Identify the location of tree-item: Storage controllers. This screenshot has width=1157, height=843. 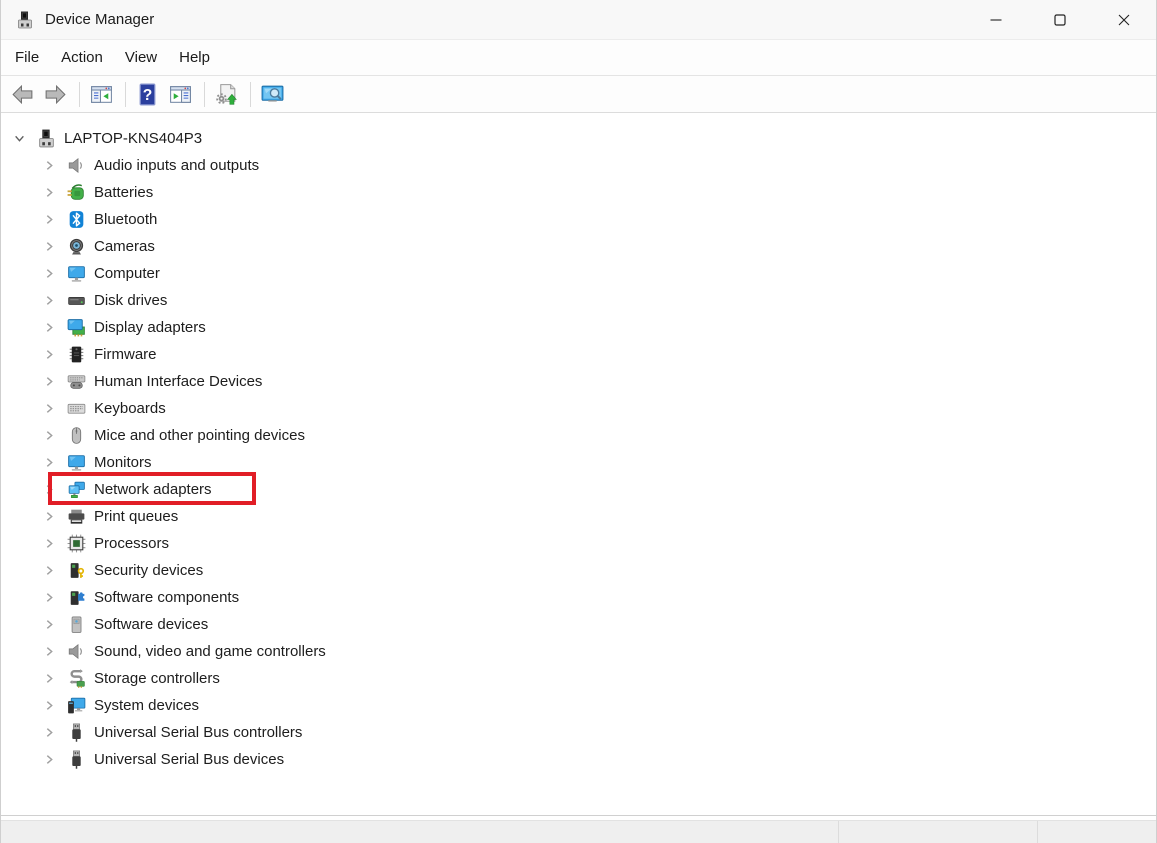
(578, 678).